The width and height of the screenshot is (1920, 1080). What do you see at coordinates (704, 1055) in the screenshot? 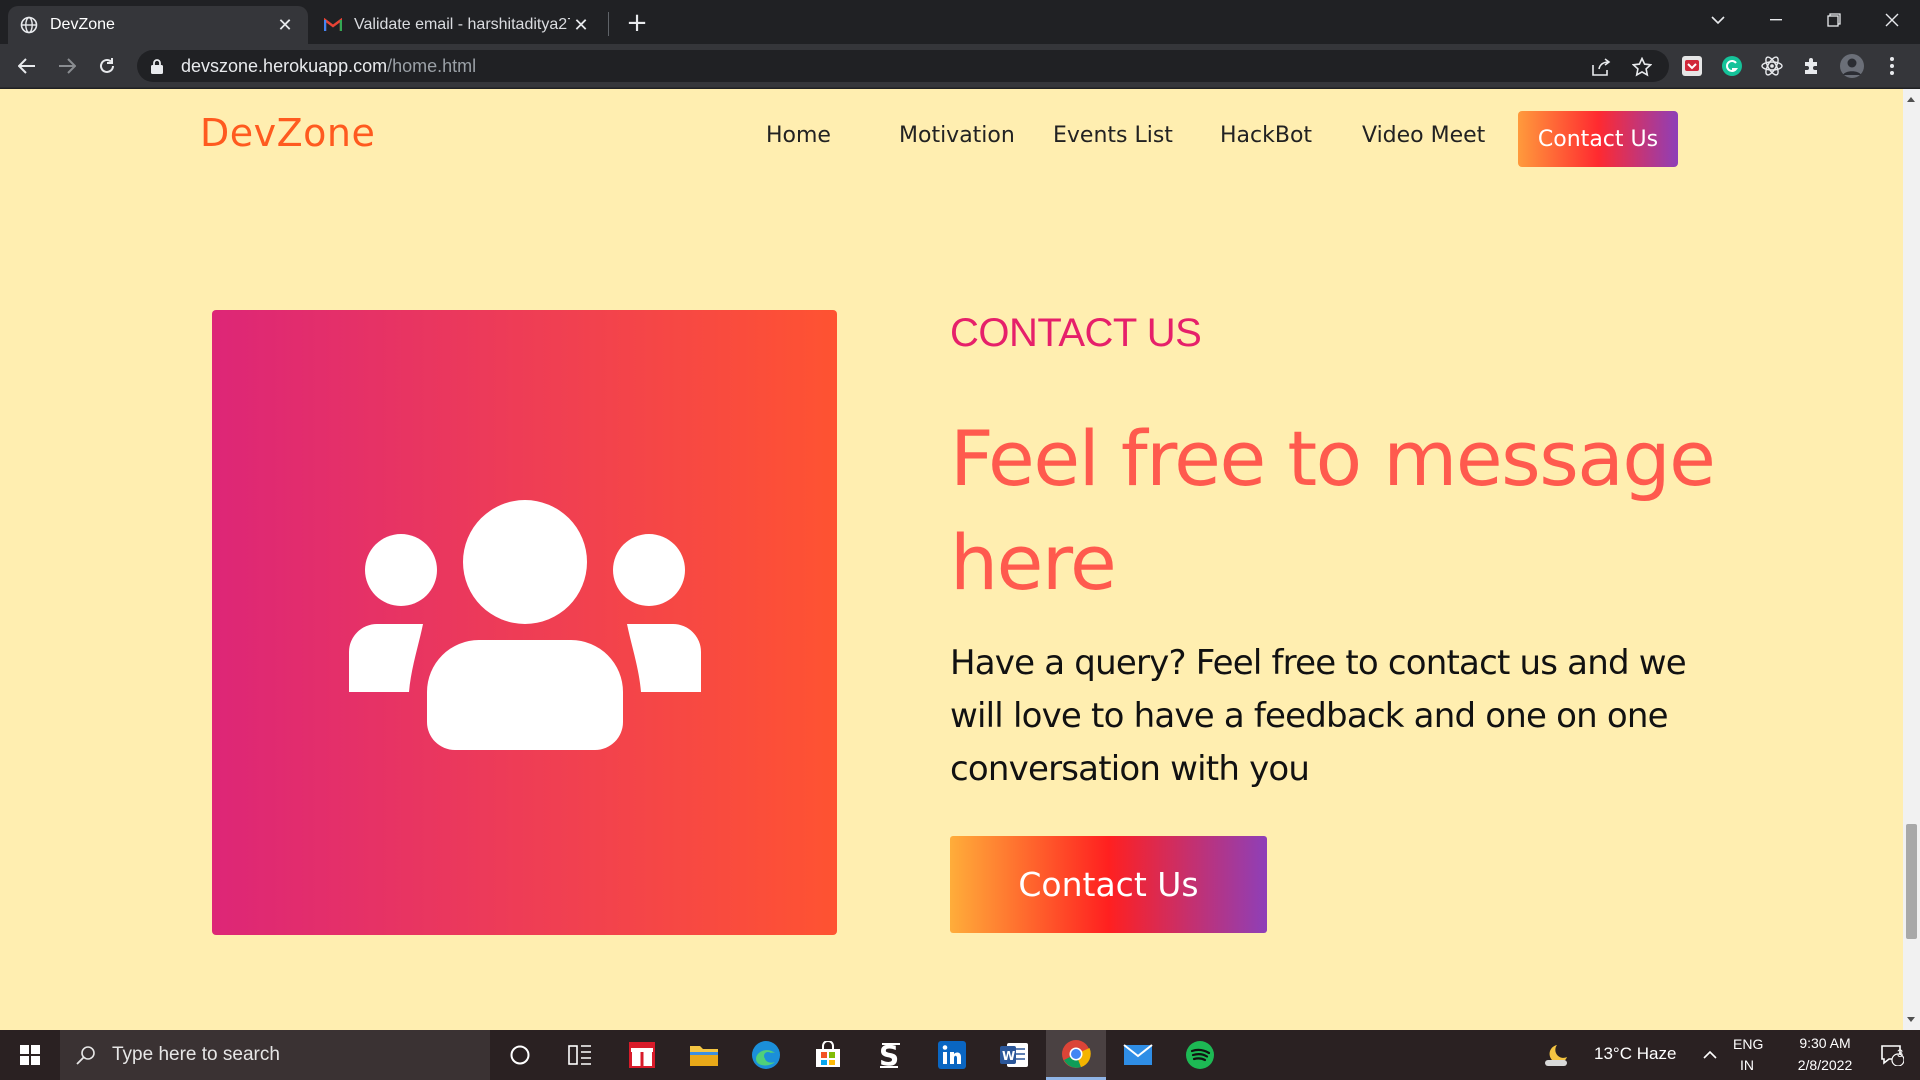
I see `file-explorer-icon` at bounding box center [704, 1055].